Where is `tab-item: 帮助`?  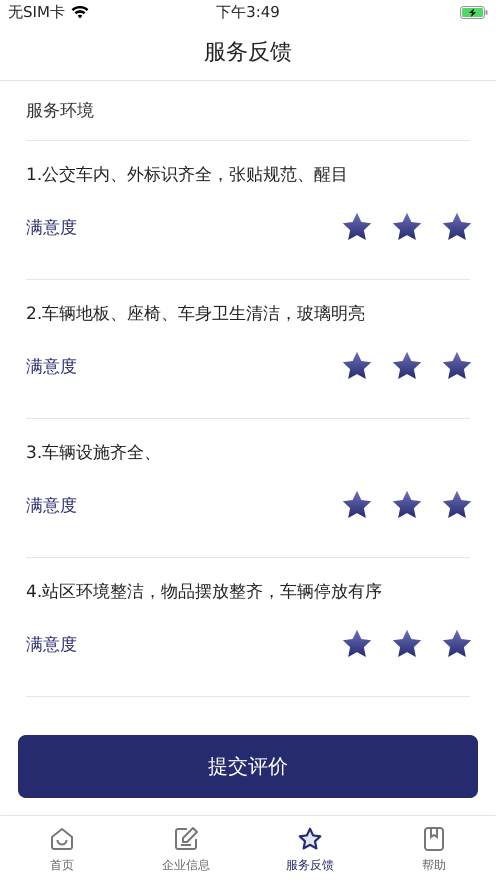 tab-item: 帮助 is located at coordinates (434, 850).